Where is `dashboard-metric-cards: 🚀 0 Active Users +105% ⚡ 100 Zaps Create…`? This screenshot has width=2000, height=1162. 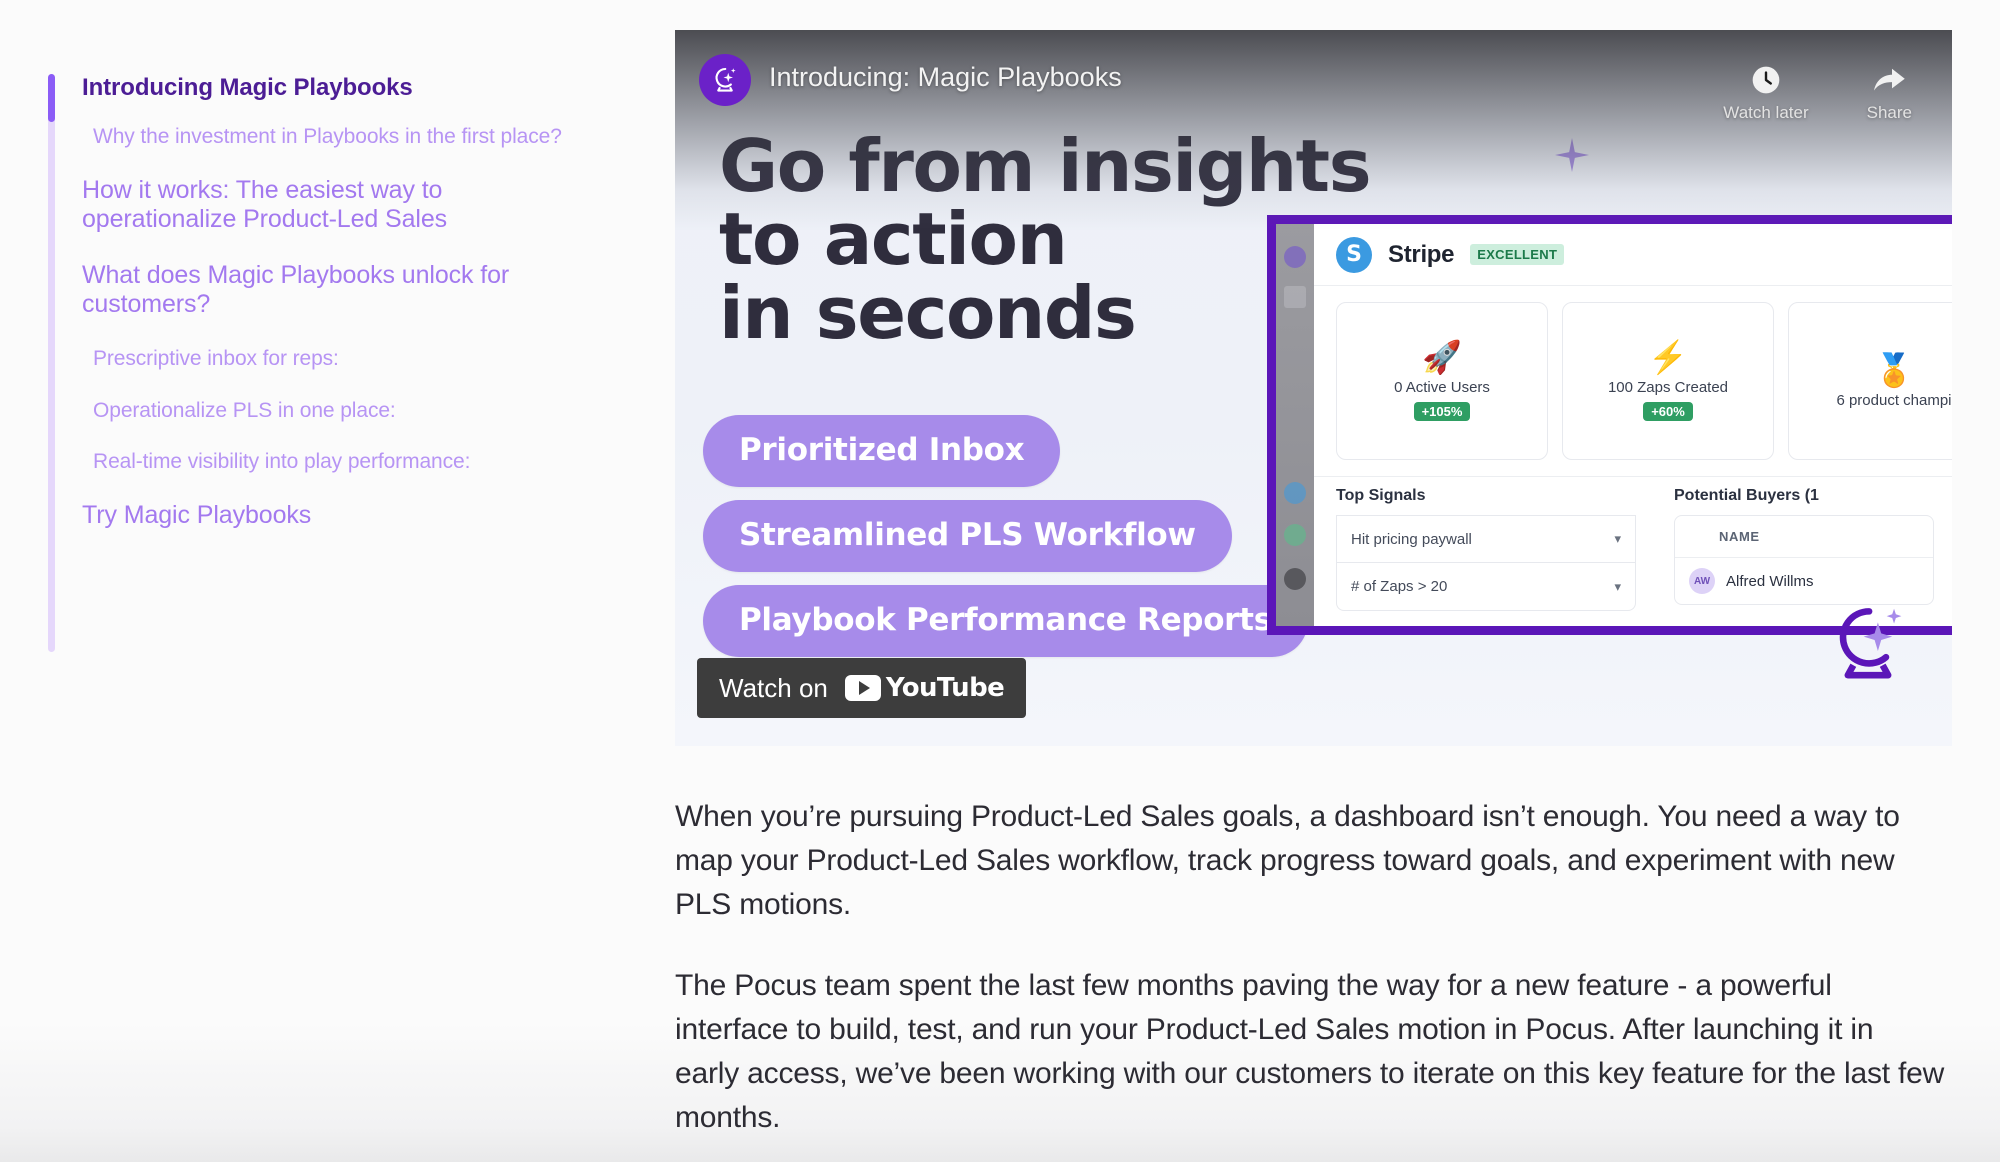 dashboard-metric-cards: 🚀 0 Active Users +105% ⚡ 100 Zaps Create… is located at coordinates (1633, 381).